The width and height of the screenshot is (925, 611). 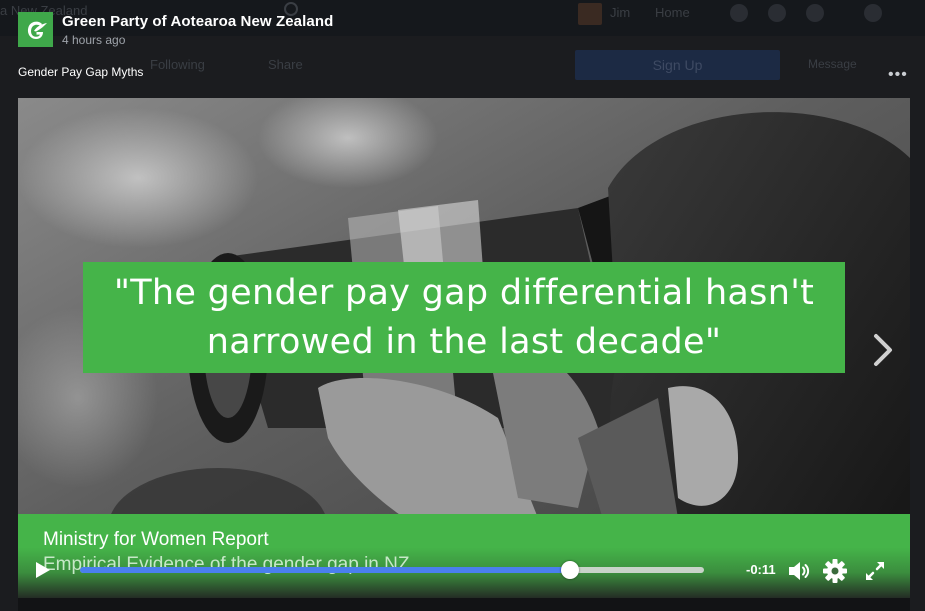 I want to click on leaf-g-icon, so click(x=37, y=30).